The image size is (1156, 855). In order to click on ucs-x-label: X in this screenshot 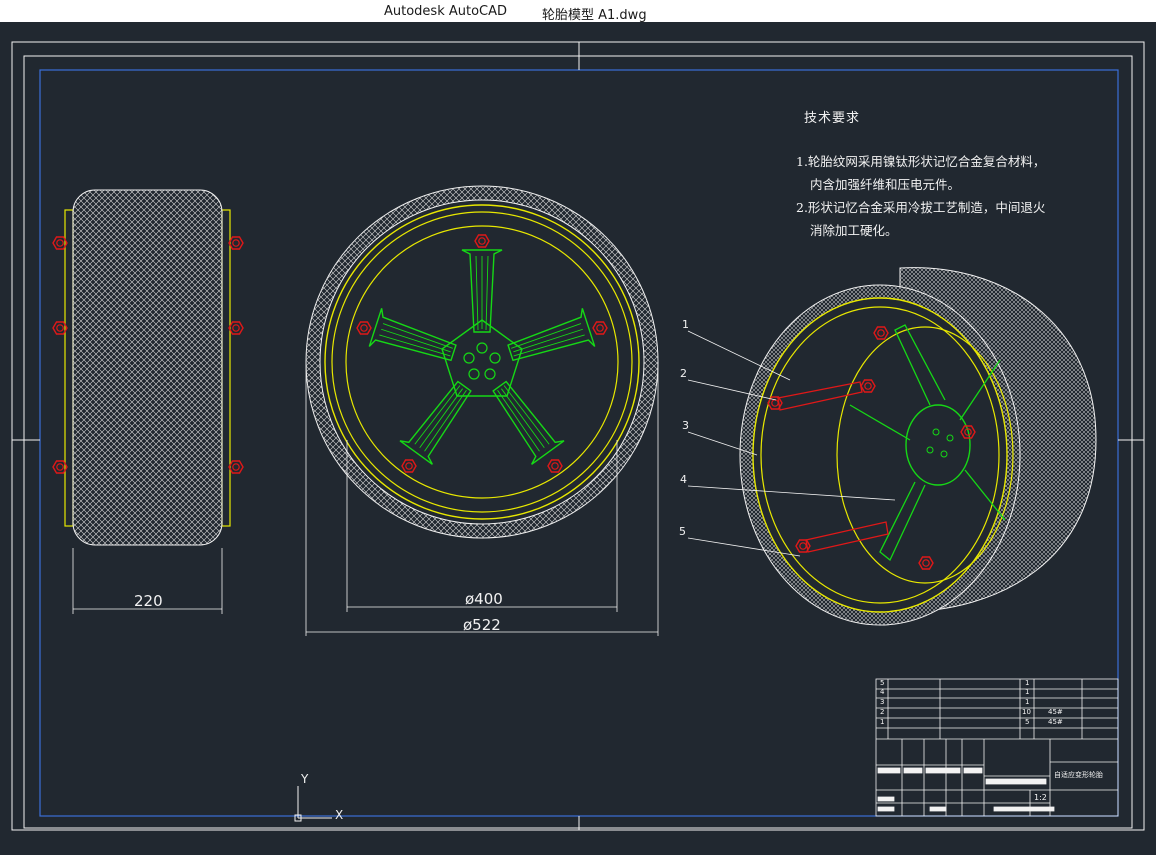, I will do `click(339, 815)`.